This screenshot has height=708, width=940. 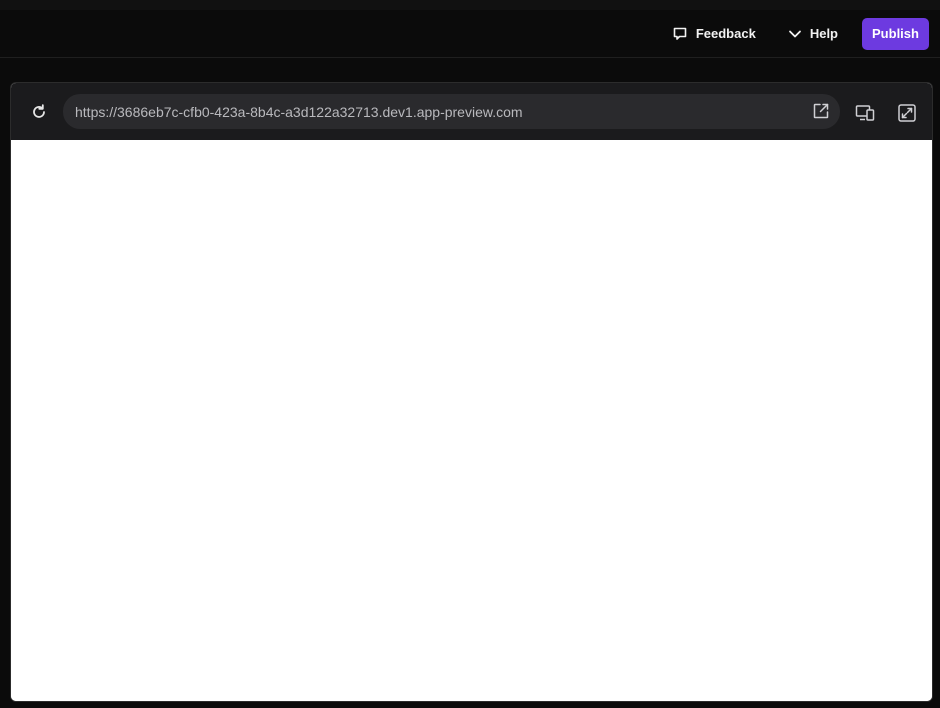 I want to click on expand-icon, so click(x=907, y=115).